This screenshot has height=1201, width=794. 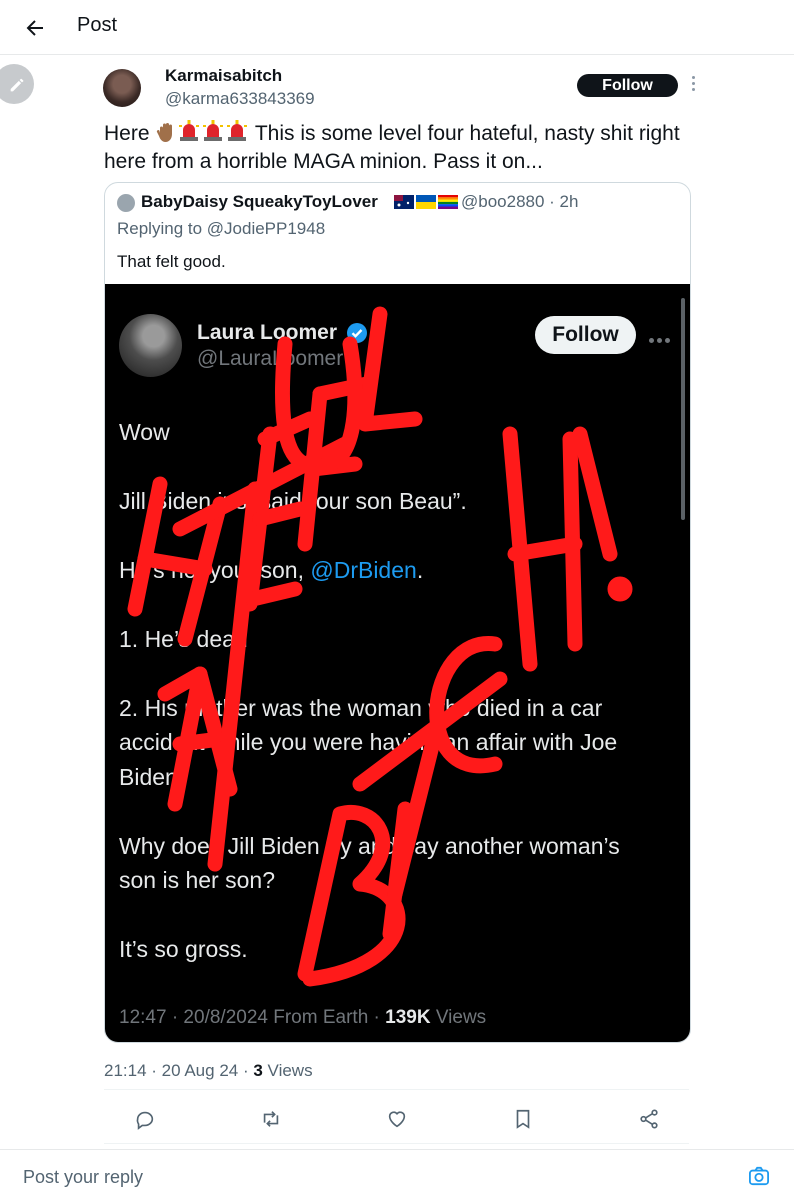 What do you see at coordinates (458, 1017) in the screenshot?
I see `screenshot-views-label: Views` at bounding box center [458, 1017].